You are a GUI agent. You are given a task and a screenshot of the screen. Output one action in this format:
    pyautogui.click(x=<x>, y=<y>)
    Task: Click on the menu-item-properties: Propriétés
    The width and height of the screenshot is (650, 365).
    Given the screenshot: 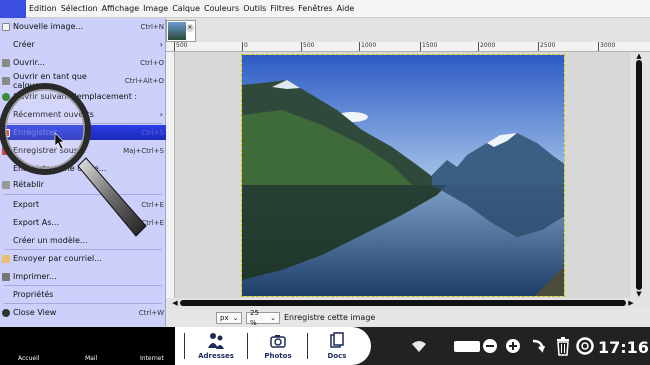 What is the action you would take?
    pyautogui.click(x=83, y=294)
    